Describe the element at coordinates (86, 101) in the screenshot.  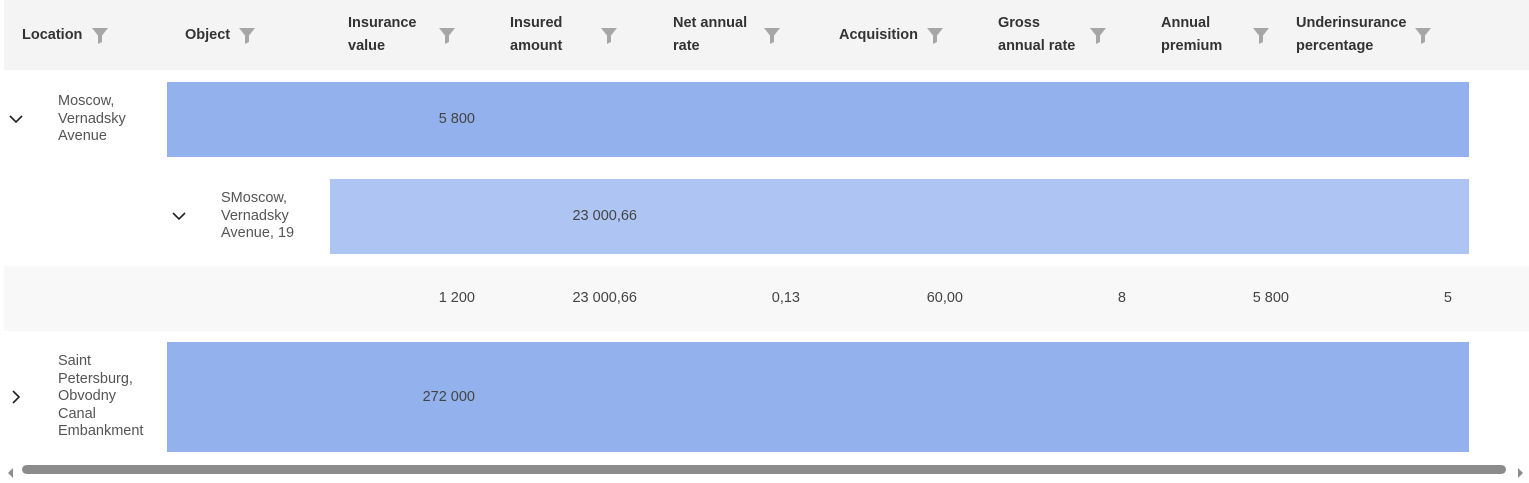
I see `location-line: Moscow,` at that location.